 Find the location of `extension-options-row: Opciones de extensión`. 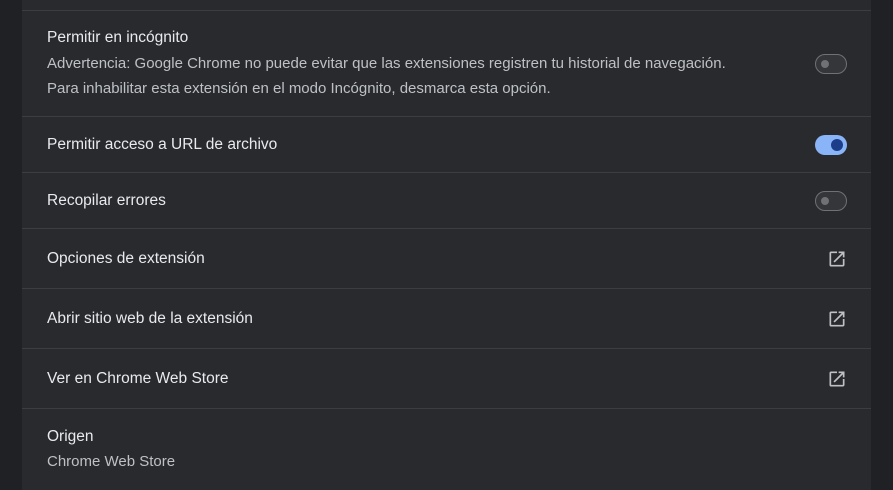

extension-options-row: Opciones de extensión is located at coordinates (446, 258).